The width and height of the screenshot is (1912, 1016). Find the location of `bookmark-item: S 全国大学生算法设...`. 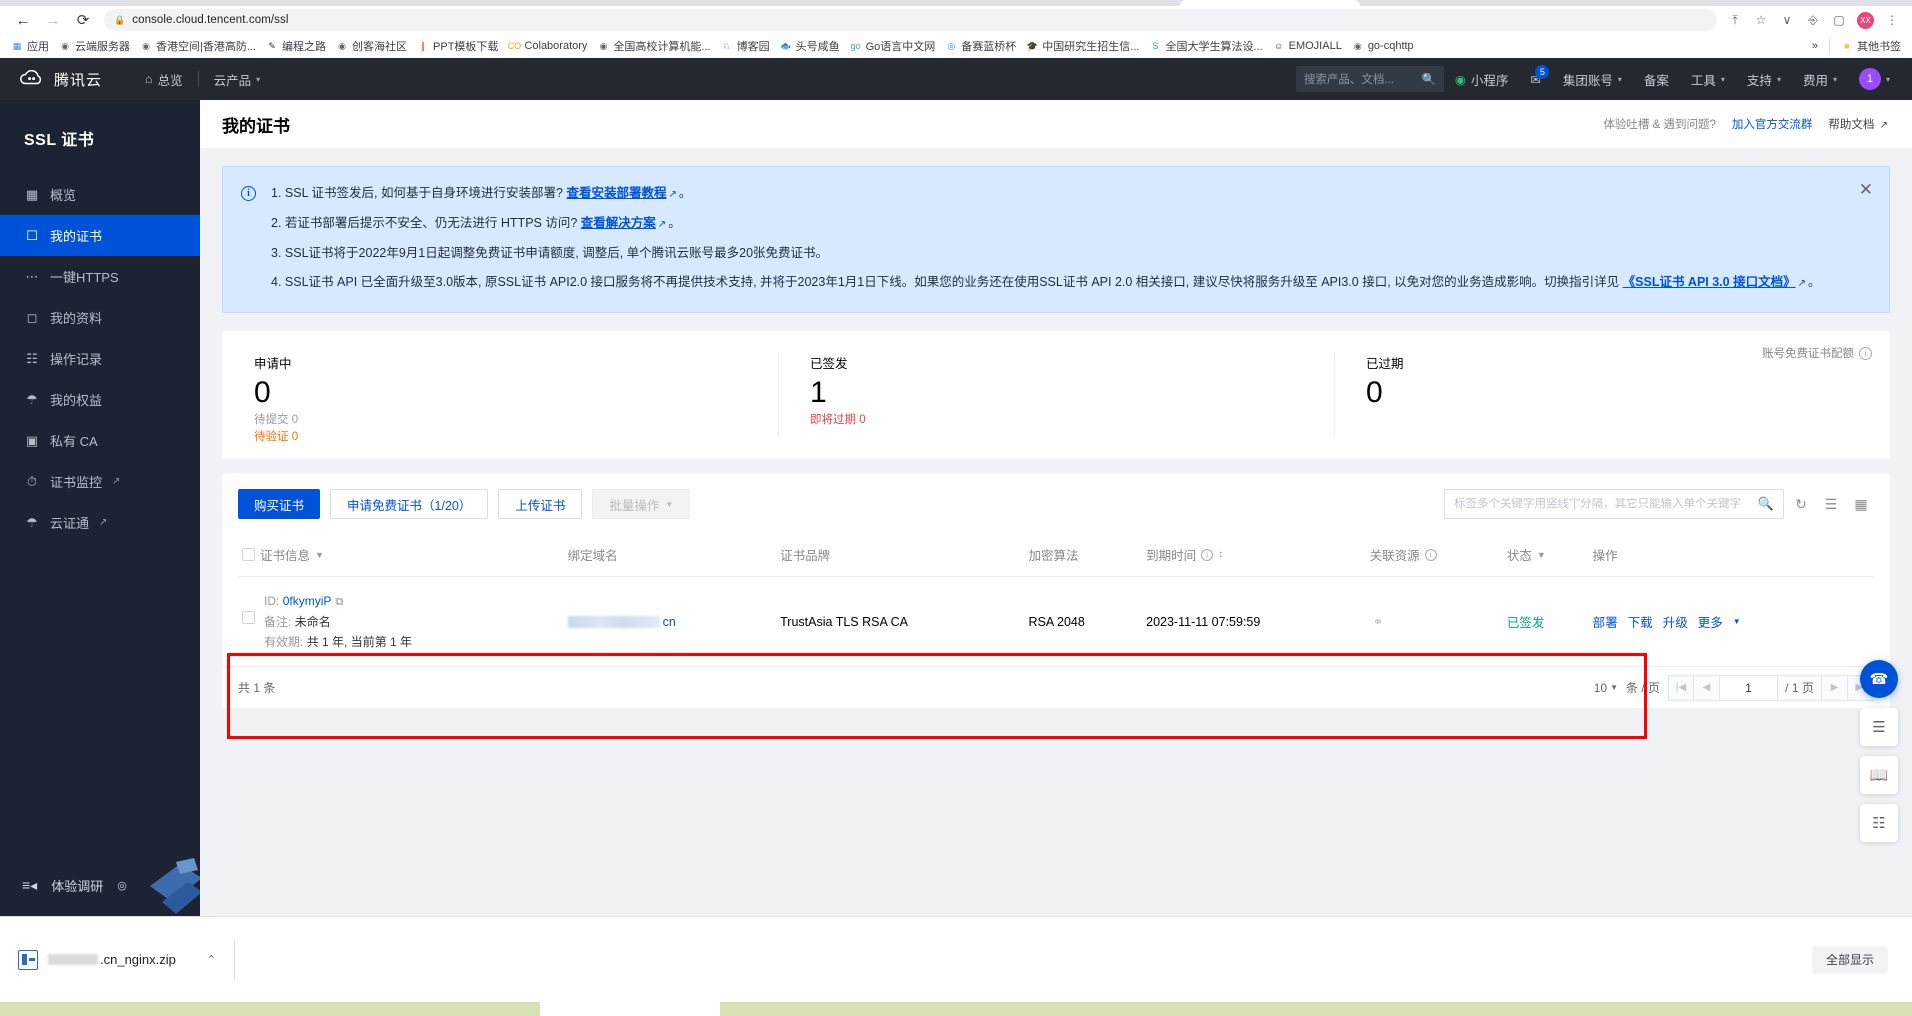

bookmark-item: S 全国大学生算法设... is located at coordinates (1205, 46).